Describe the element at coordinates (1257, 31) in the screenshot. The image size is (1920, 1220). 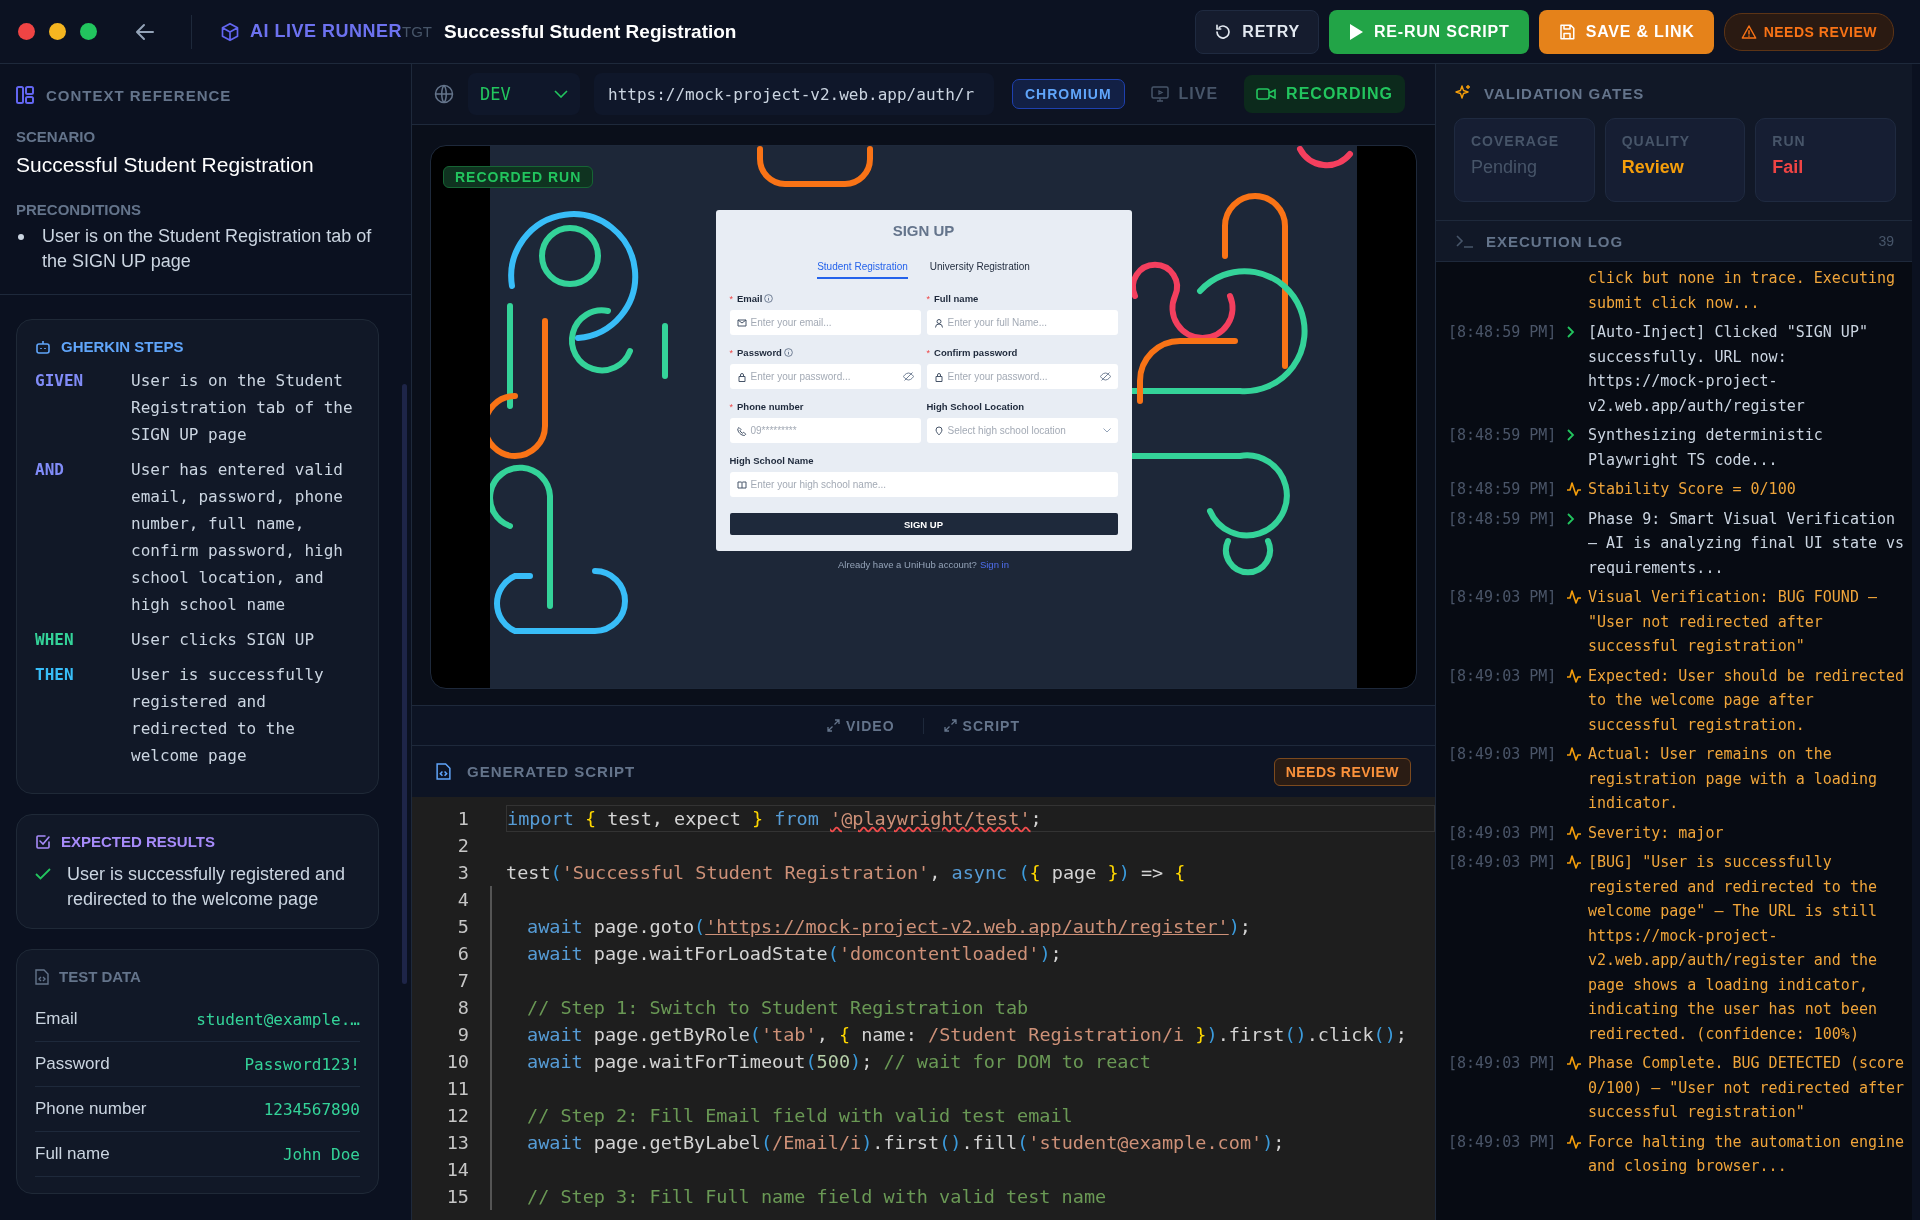
I see `retry-button: RETRY` at that location.